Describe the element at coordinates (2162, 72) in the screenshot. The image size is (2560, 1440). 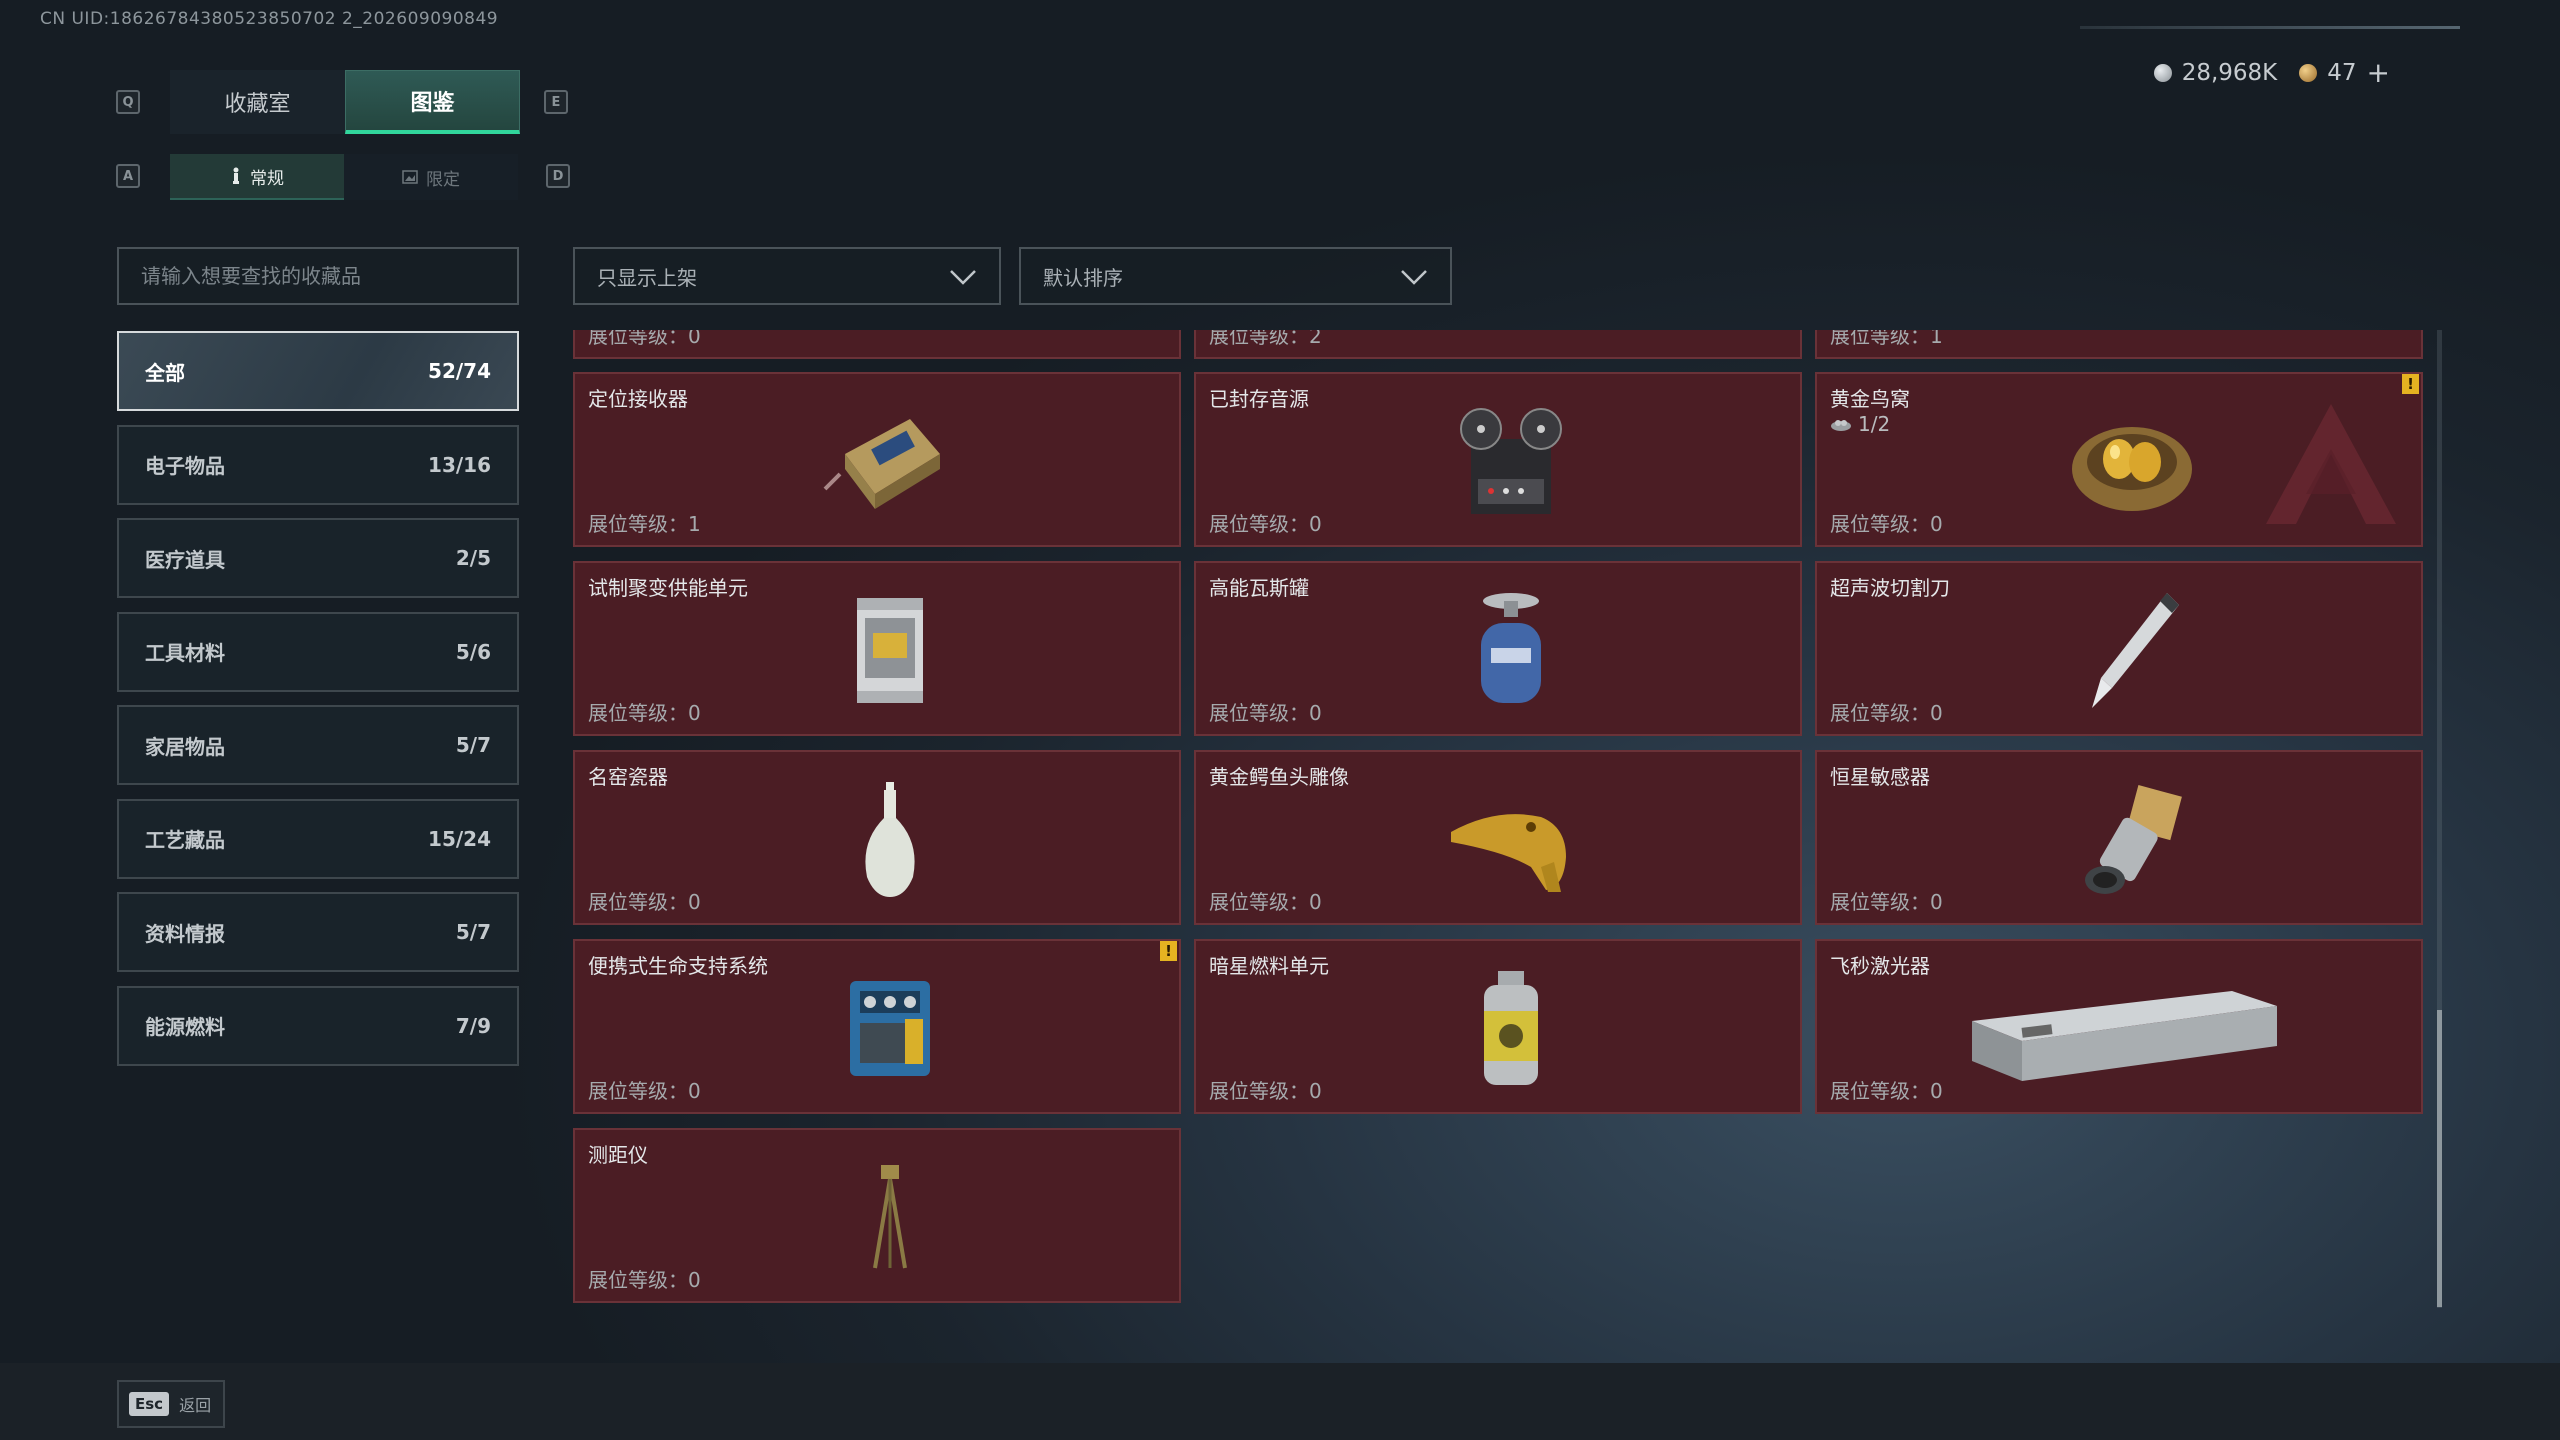
I see `silver-coin-icon` at that location.